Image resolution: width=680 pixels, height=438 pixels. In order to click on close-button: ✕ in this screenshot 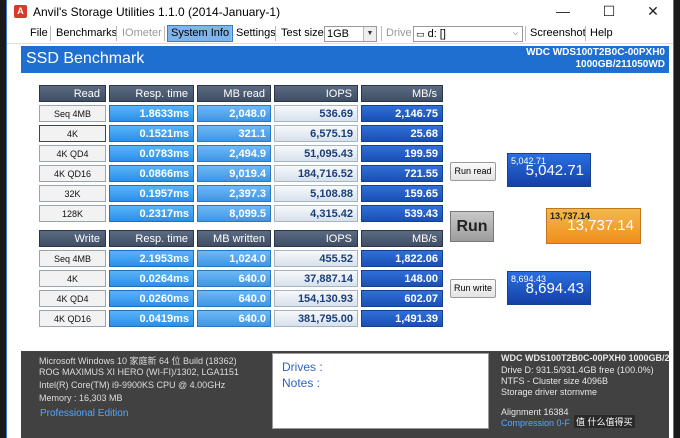, I will do `click(652, 11)`.